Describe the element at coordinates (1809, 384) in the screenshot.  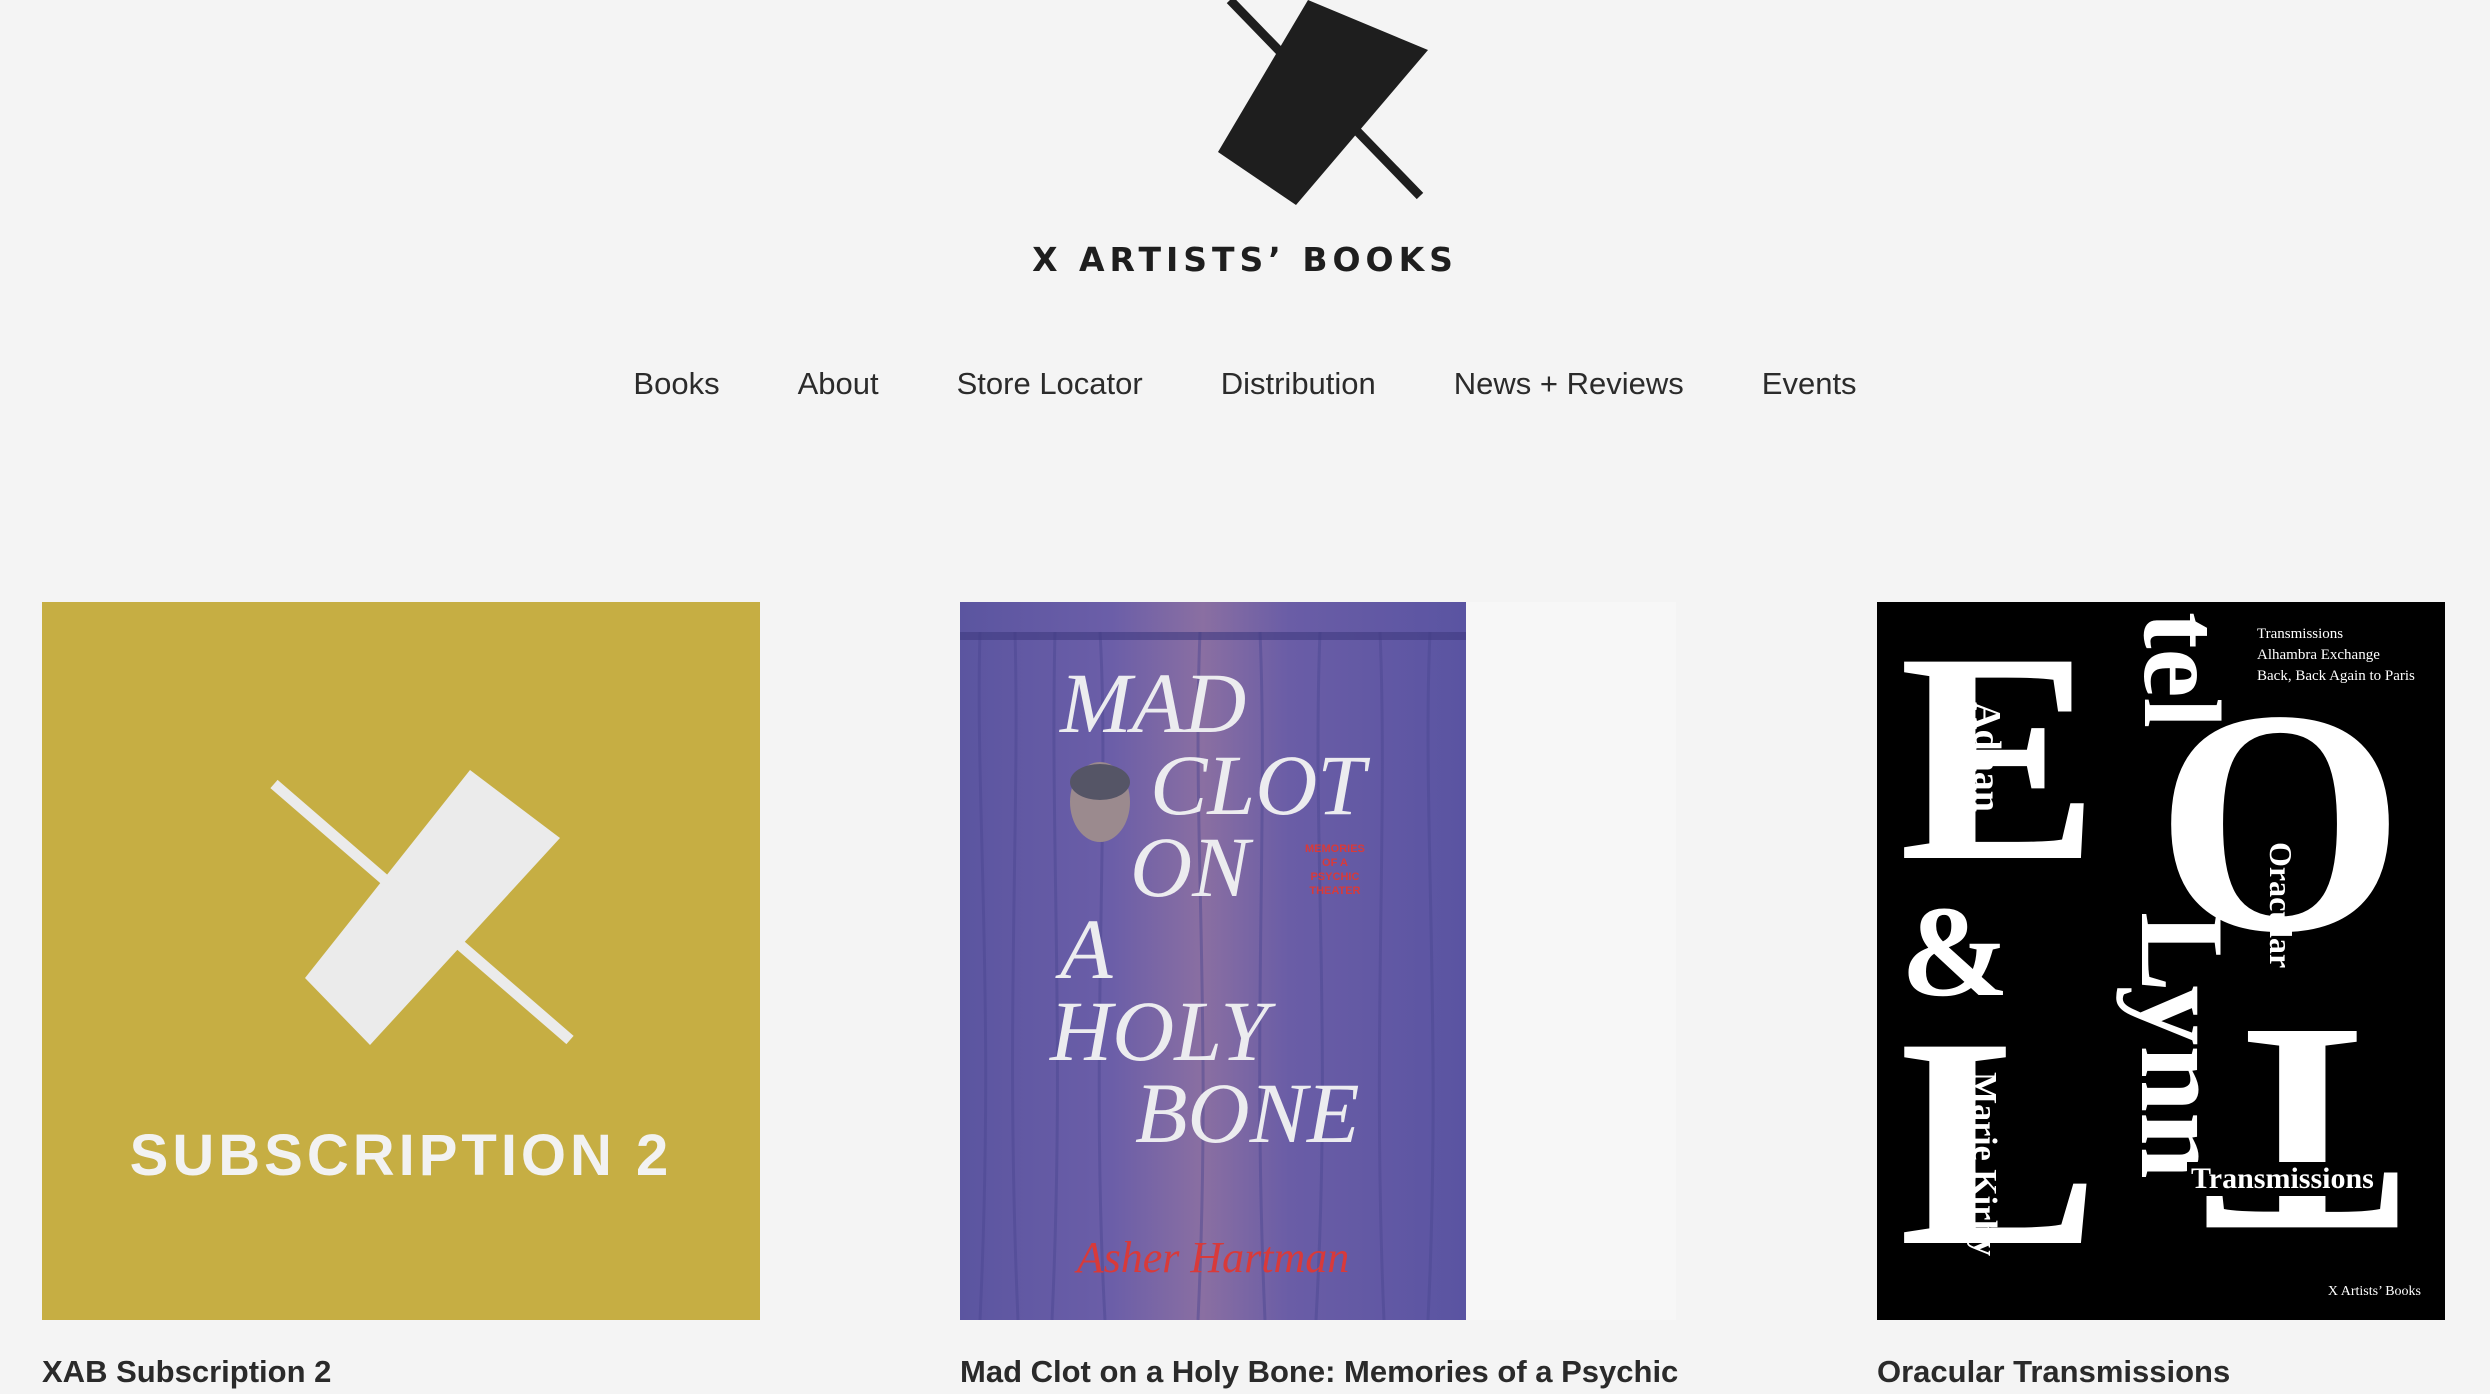
I see `nav-events: Events` at that location.